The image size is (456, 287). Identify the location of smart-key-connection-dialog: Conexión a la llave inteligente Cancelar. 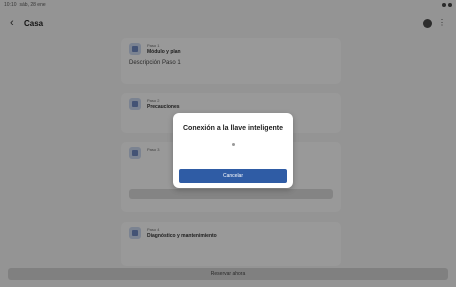
(233, 150).